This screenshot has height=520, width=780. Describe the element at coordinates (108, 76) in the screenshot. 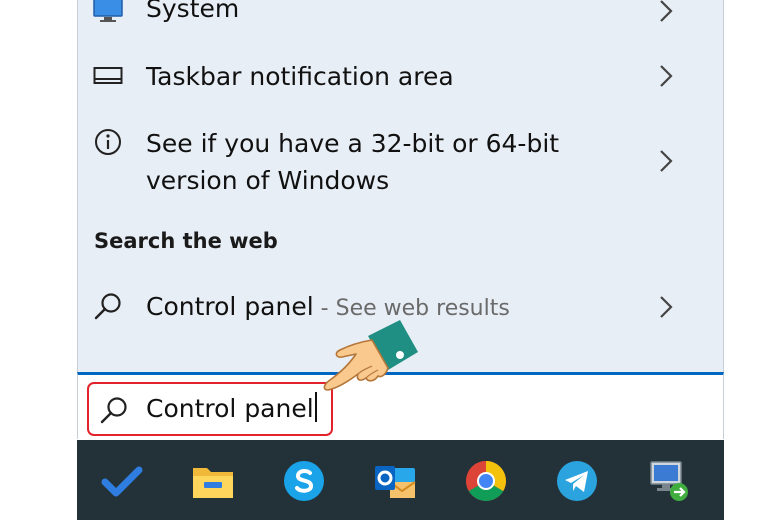

I see `taskbar-icon` at that location.